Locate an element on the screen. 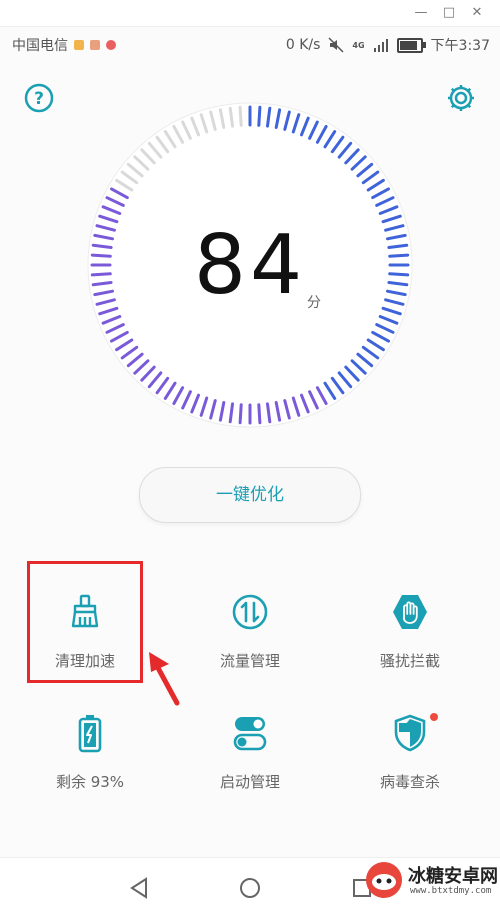  data-traffic-icon is located at coordinates (250, 612).